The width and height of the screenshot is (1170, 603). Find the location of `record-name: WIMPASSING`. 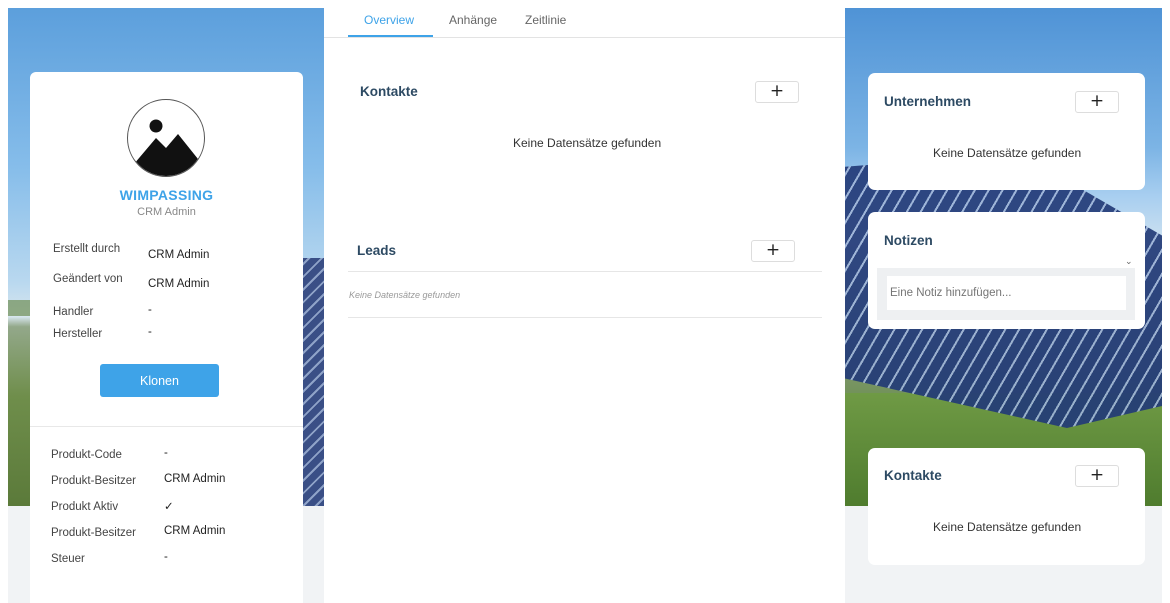

record-name: WIMPASSING is located at coordinates (166, 195).